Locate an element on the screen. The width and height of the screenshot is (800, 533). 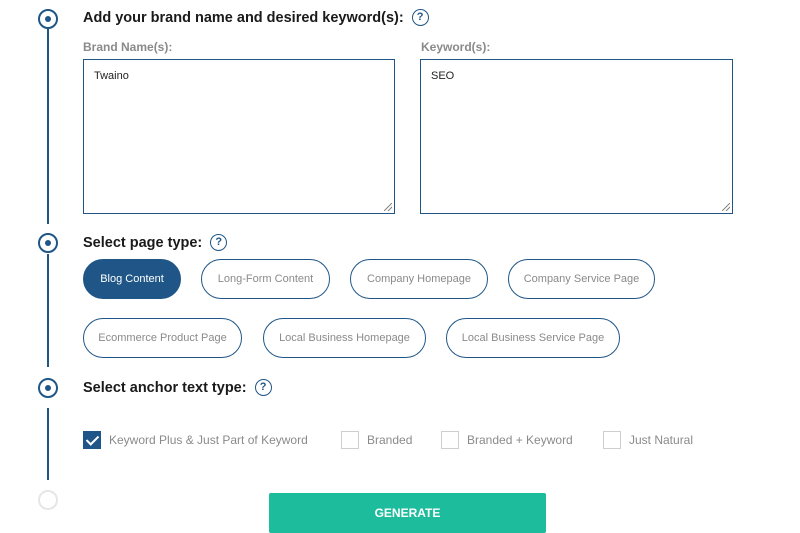
anchor-option-keyword-plus: Keyword Plus & Just Part of Keyword is located at coordinates (195, 440).